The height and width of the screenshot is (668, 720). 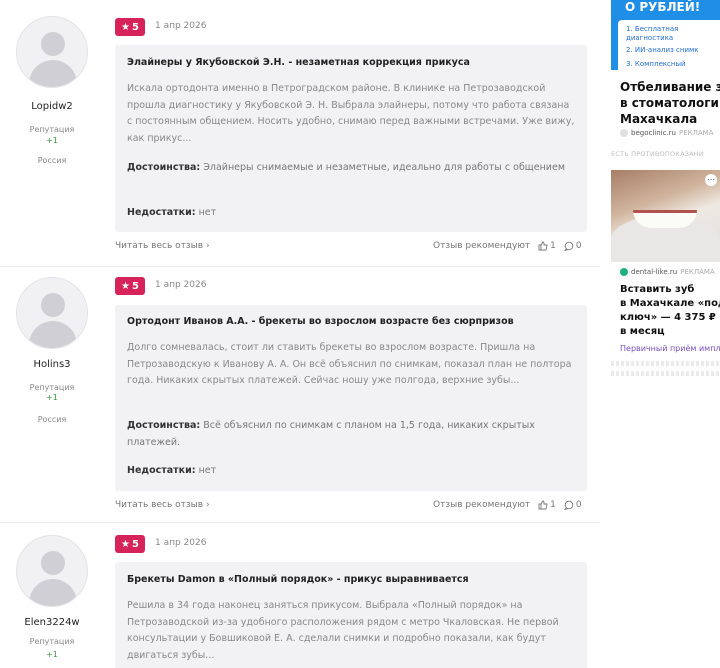 I want to click on username: Lopidw2, so click(x=52, y=106).